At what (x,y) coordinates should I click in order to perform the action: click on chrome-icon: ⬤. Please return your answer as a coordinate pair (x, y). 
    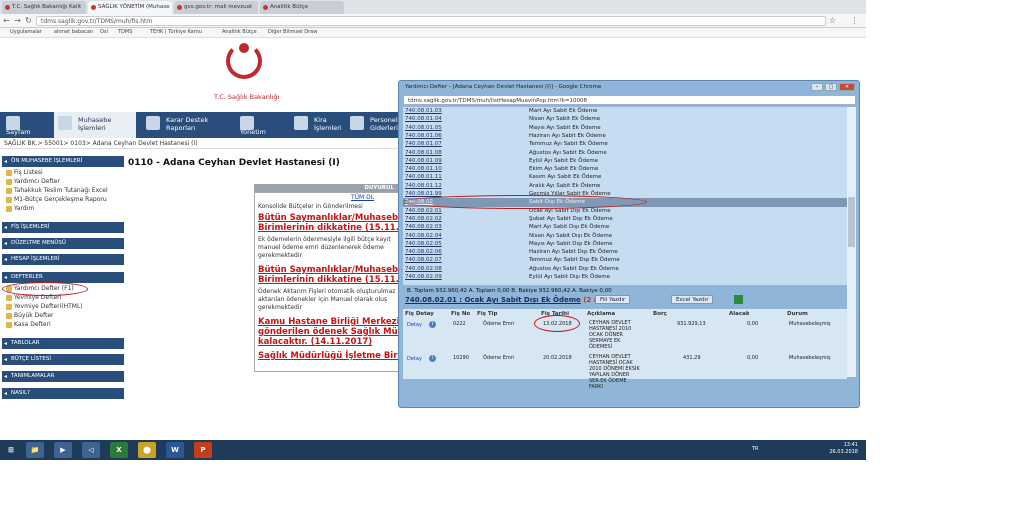
    Looking at the image, I should click on (147, 450).